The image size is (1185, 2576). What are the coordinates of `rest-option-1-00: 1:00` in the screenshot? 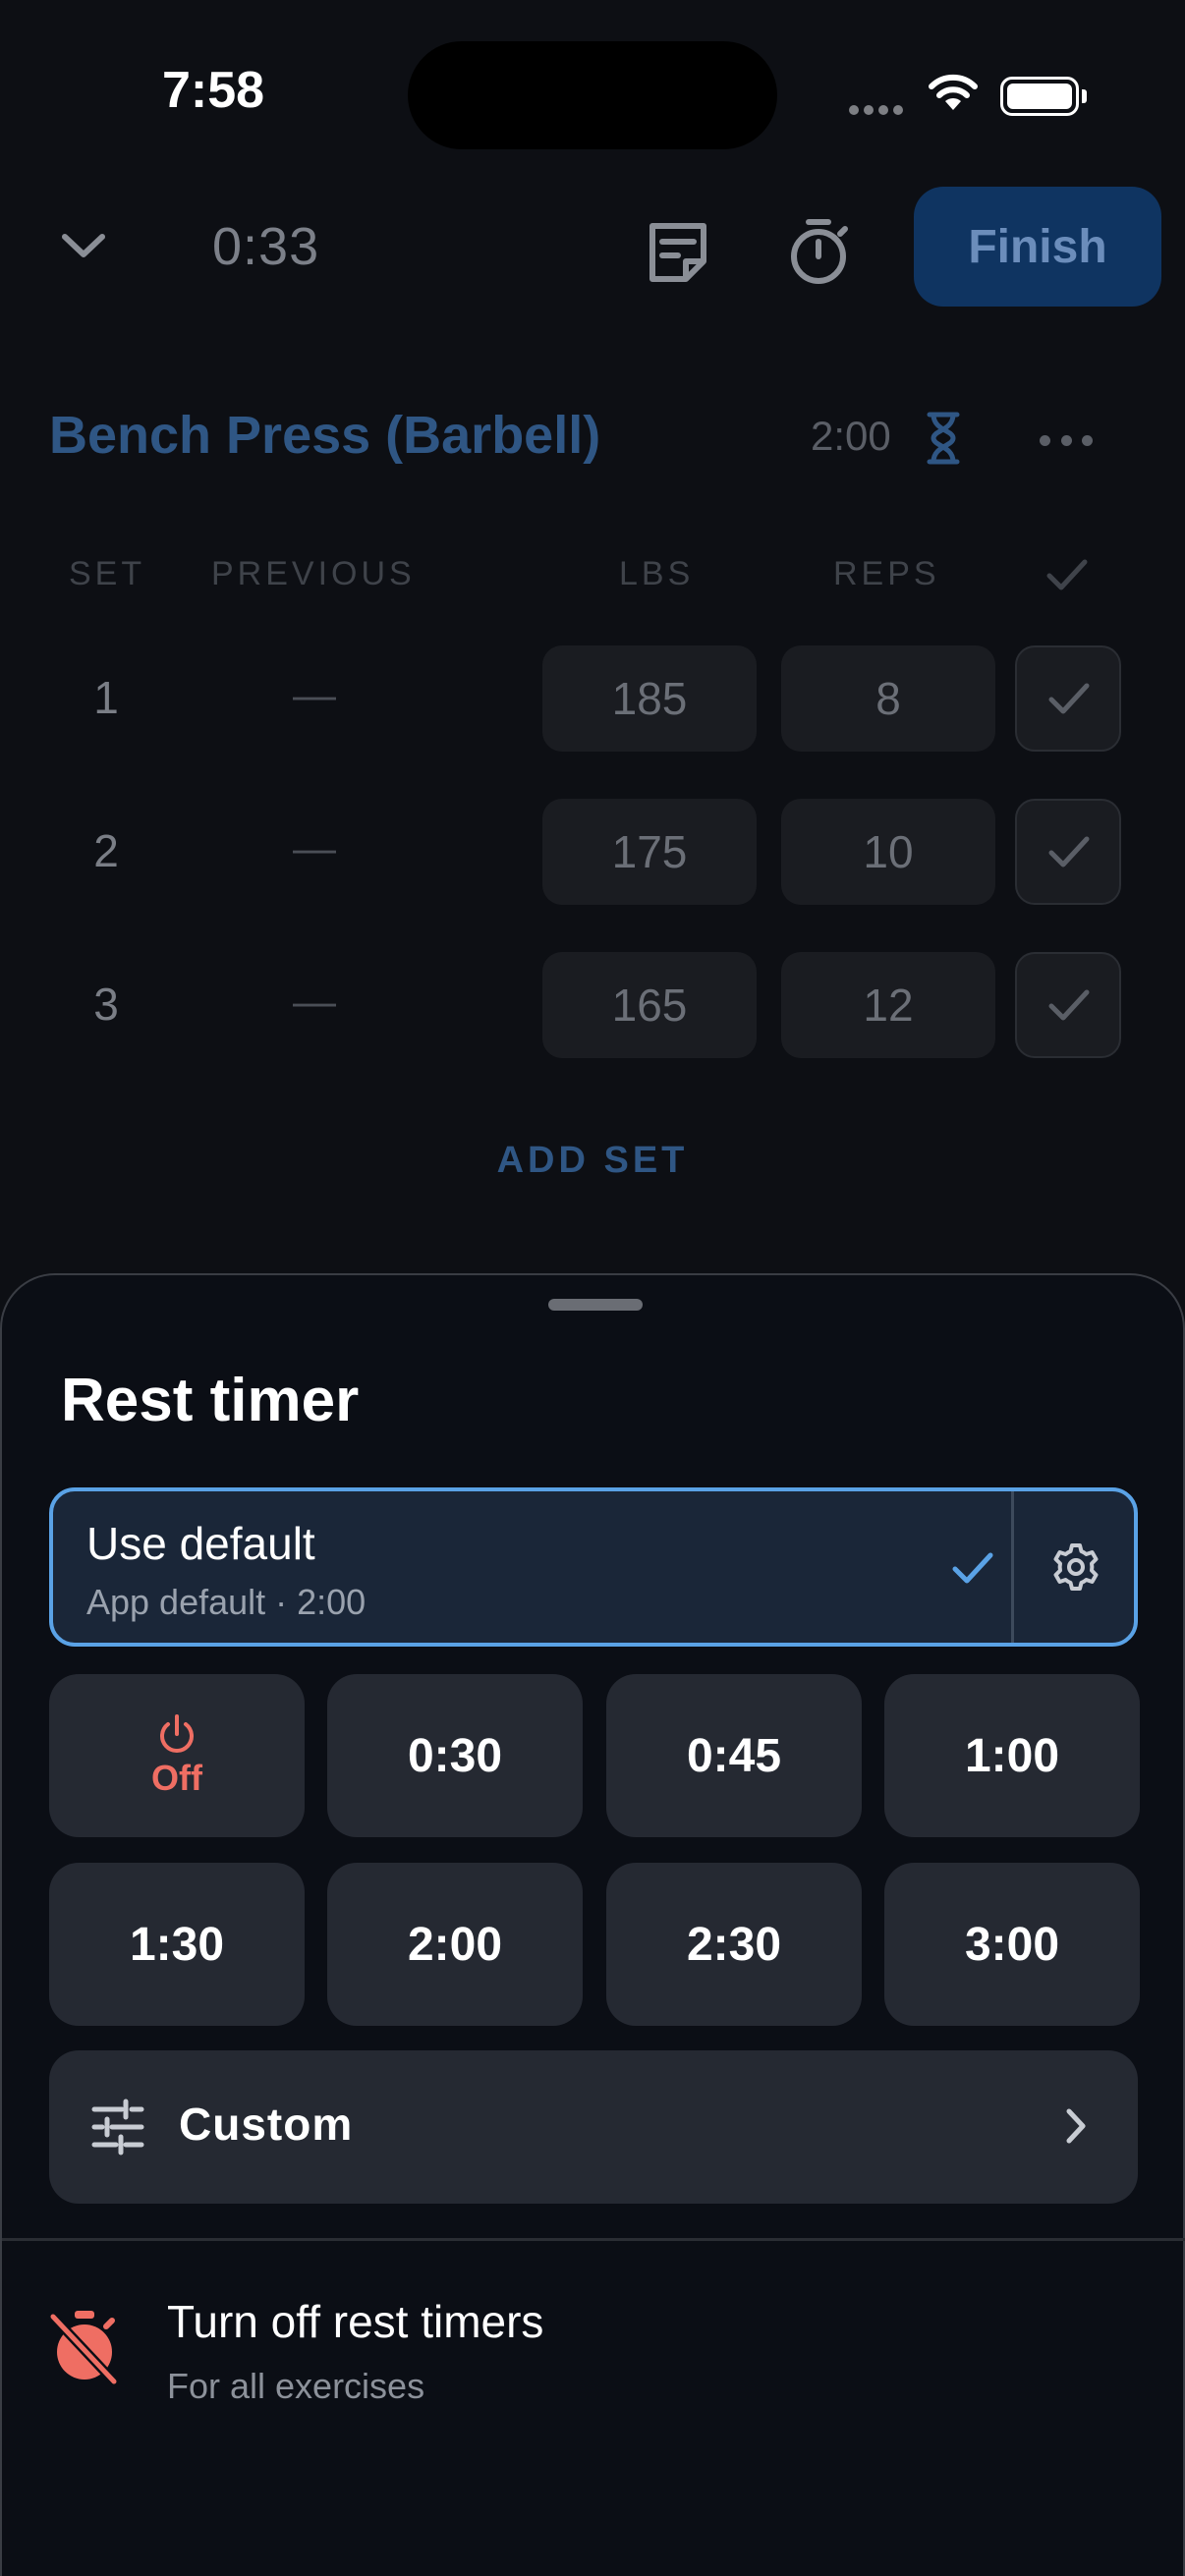 It's located at (1012, 1755).